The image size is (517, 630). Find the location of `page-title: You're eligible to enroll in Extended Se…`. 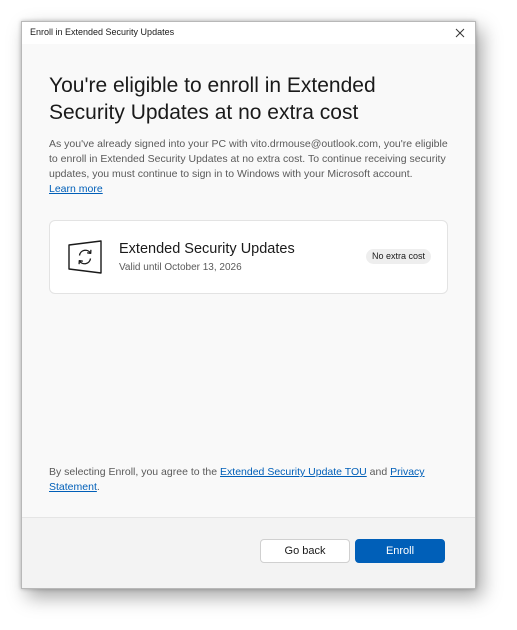

page-title: You're eligible to enroll in Extended Se… is located at coordinates (212, 99).